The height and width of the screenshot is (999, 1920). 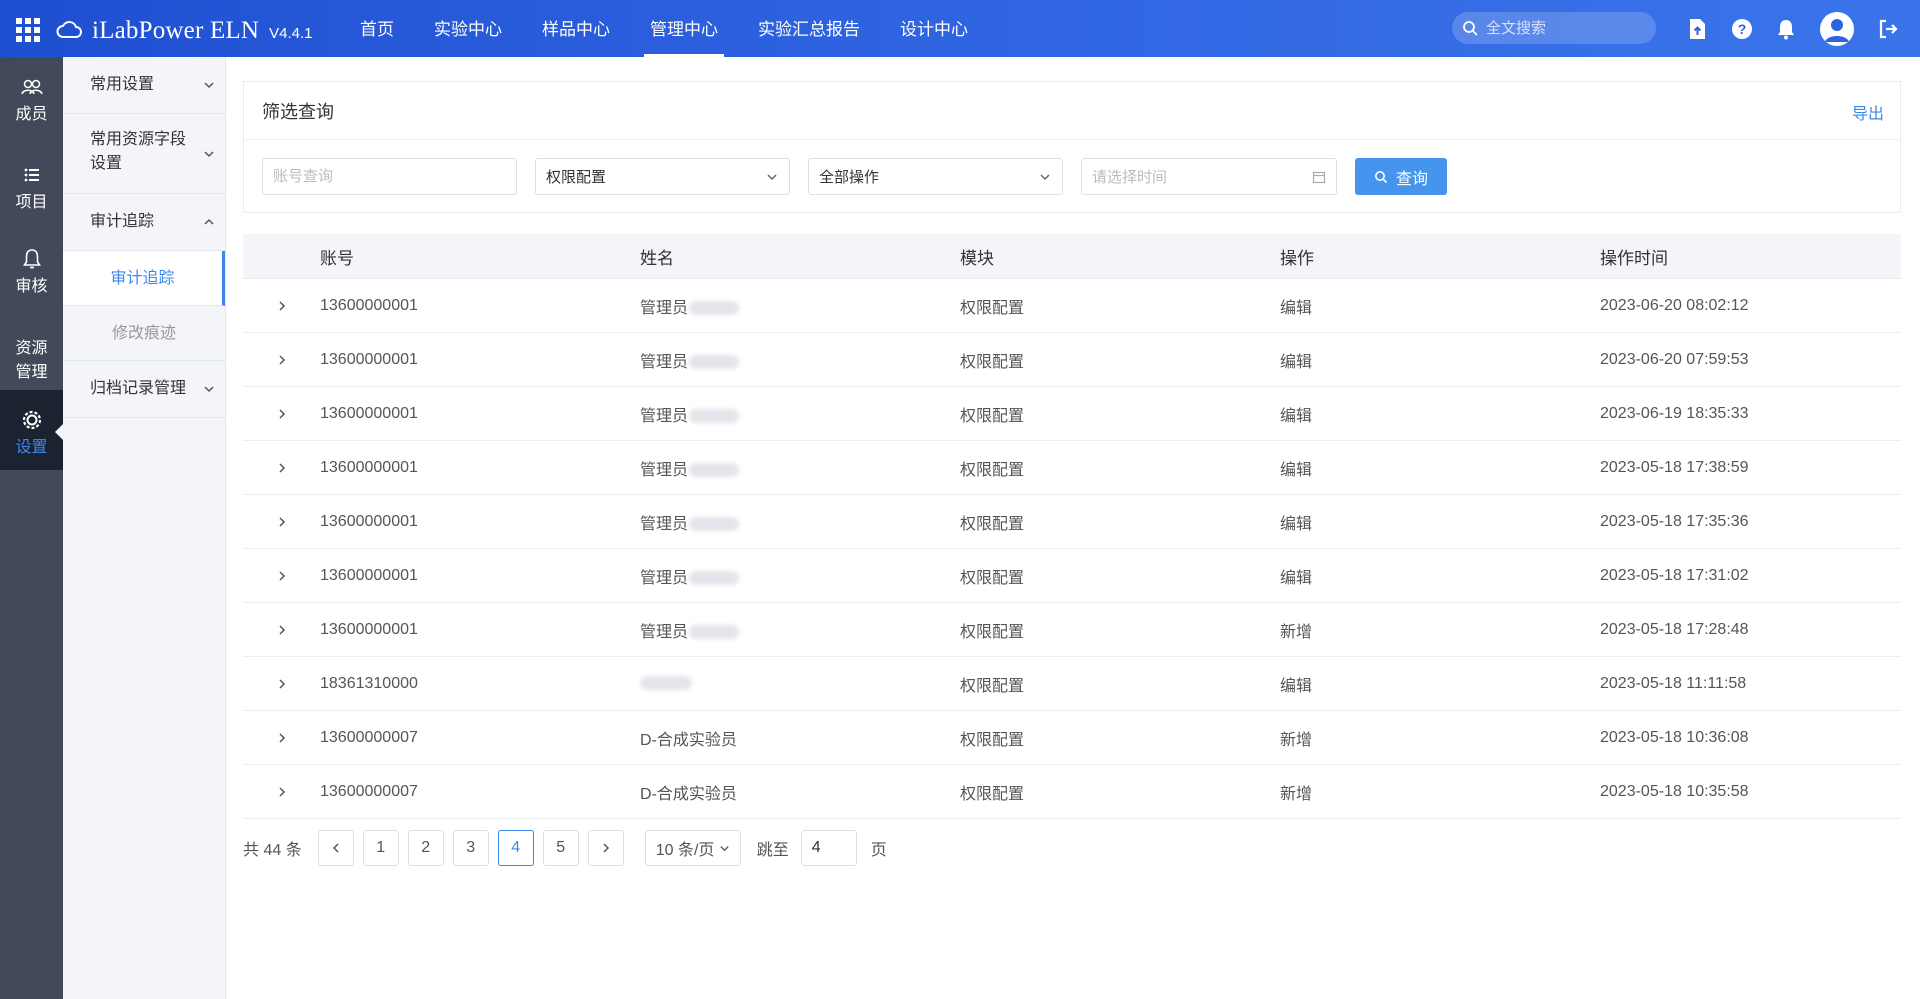 What do you see at coordinates (1837, 29) in the screenshot?
I see `user-avatar` at bounding box center [1837, 29].